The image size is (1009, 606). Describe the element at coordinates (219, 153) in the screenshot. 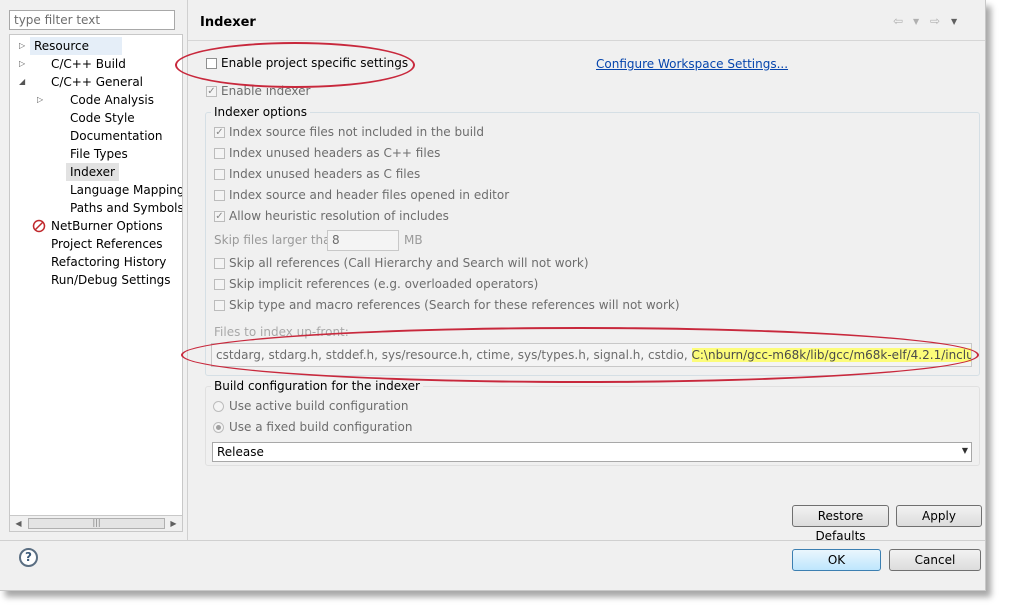

I see `index-unused-cpp-checkbox` at that location.